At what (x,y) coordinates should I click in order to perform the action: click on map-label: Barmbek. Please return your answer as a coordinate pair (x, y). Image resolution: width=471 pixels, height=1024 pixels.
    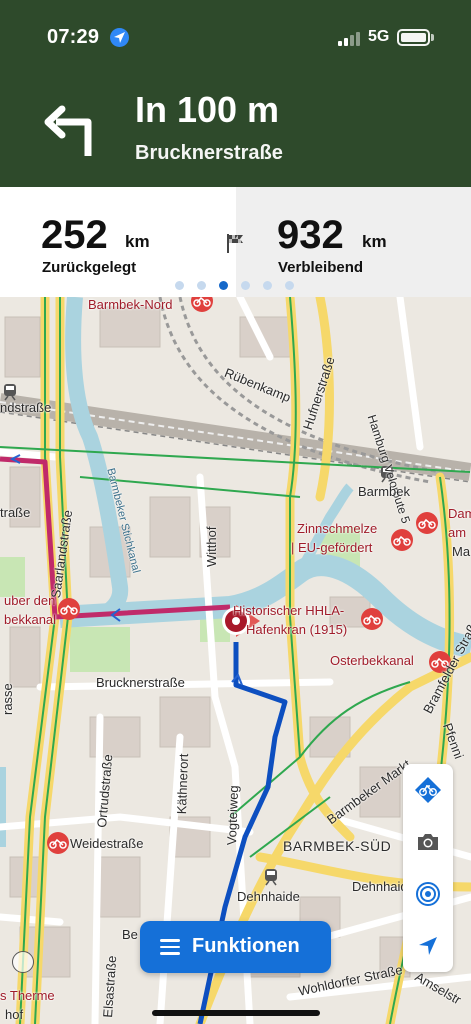
    Looking at the image, I should click on (384, 491).